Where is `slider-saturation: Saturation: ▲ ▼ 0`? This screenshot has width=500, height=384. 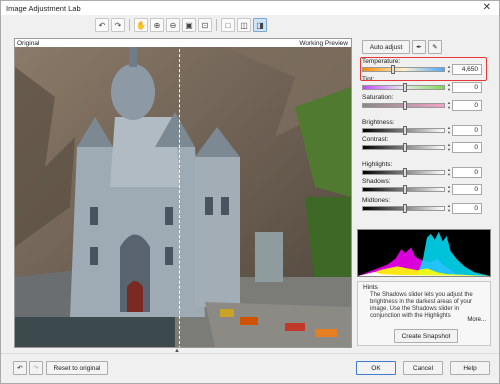
slider-saturation: Saturation: ▲ ▼ 0 is located at coordinates (424, 103).